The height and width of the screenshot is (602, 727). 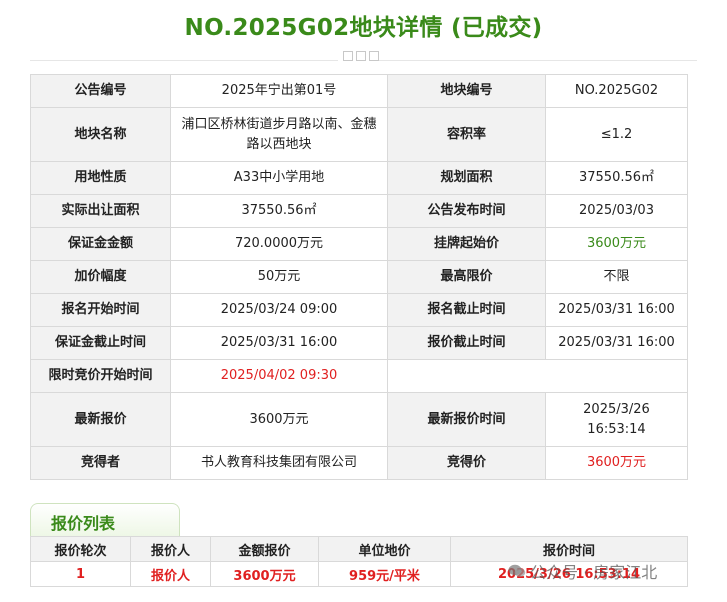 I want to click on detail-label: 容积率, so click(x=466, y=134).